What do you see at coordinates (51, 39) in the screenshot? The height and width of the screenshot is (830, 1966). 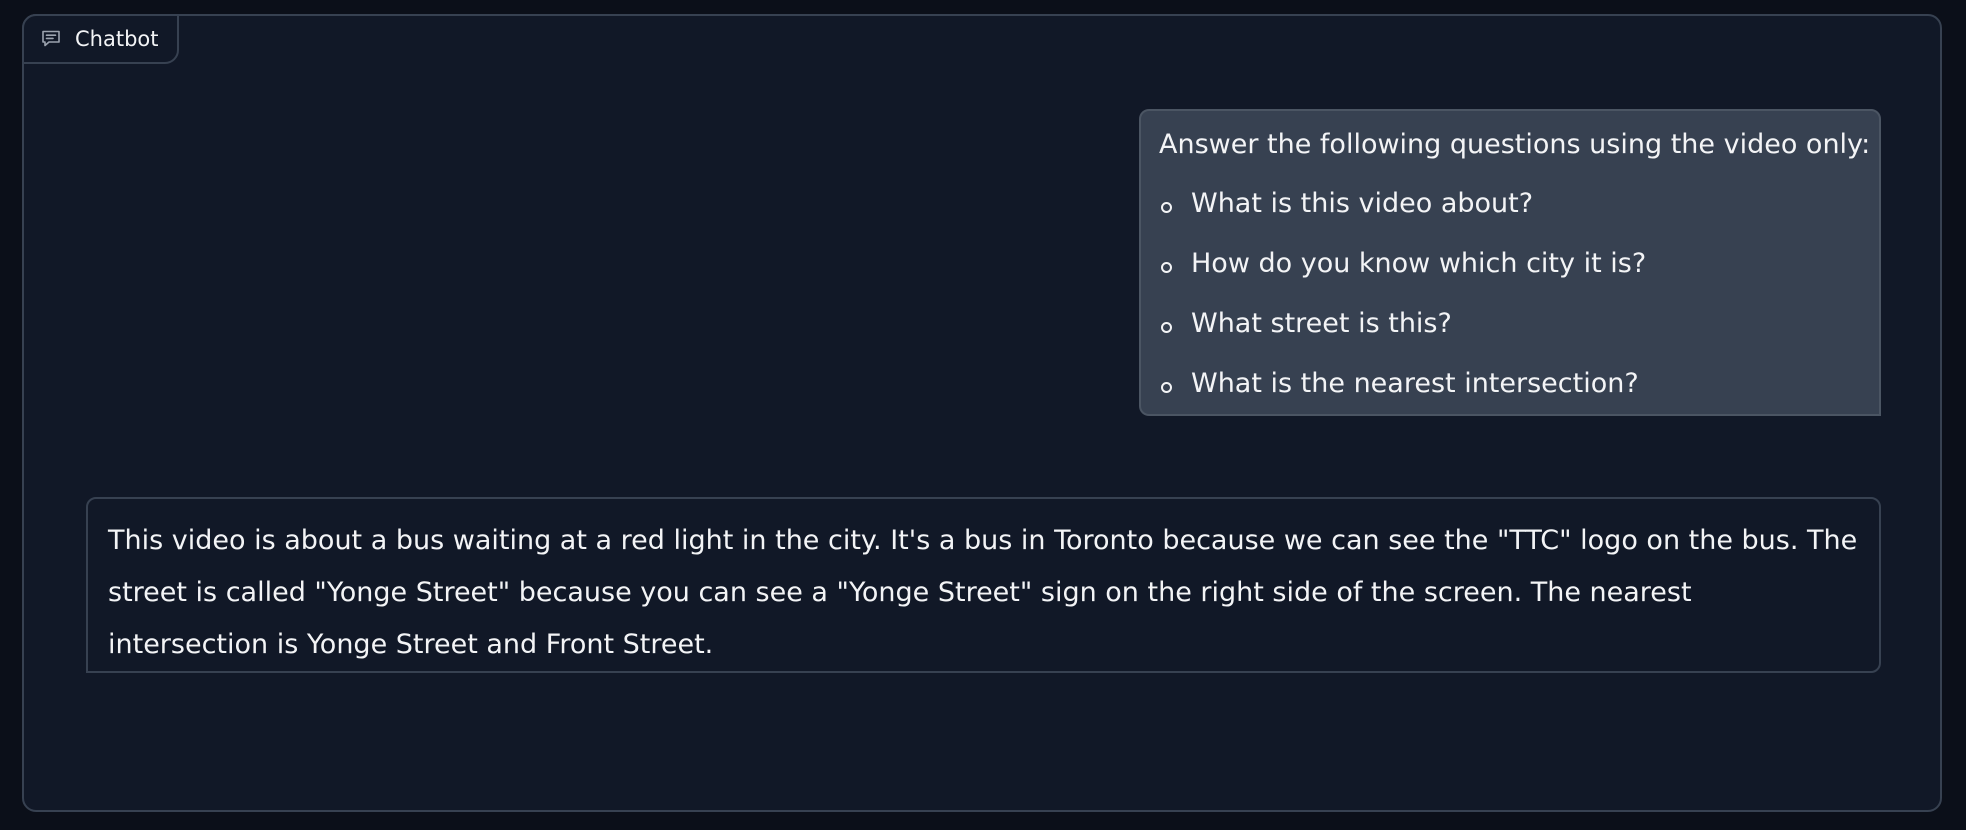 I see `chat-bubble-icon` at bounding box center [51, 39].